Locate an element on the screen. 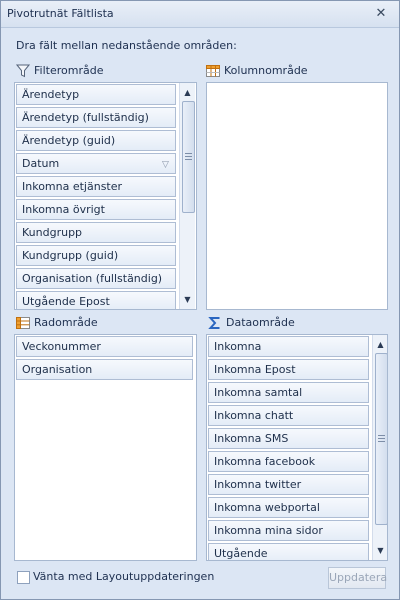 The image size is (400, 600). field-item: Inkomna Epost is located at coordinates (288, 369).